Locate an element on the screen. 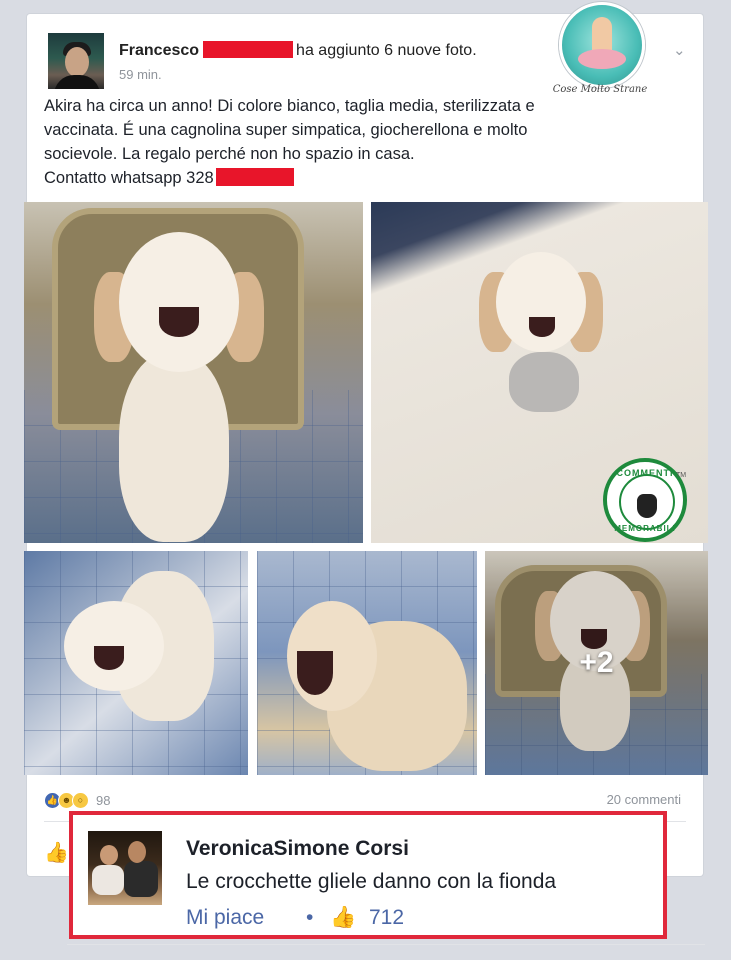  commenti-memorabili-badge: COMMENTI MEMORABILI is located at coordinates (645, 500).